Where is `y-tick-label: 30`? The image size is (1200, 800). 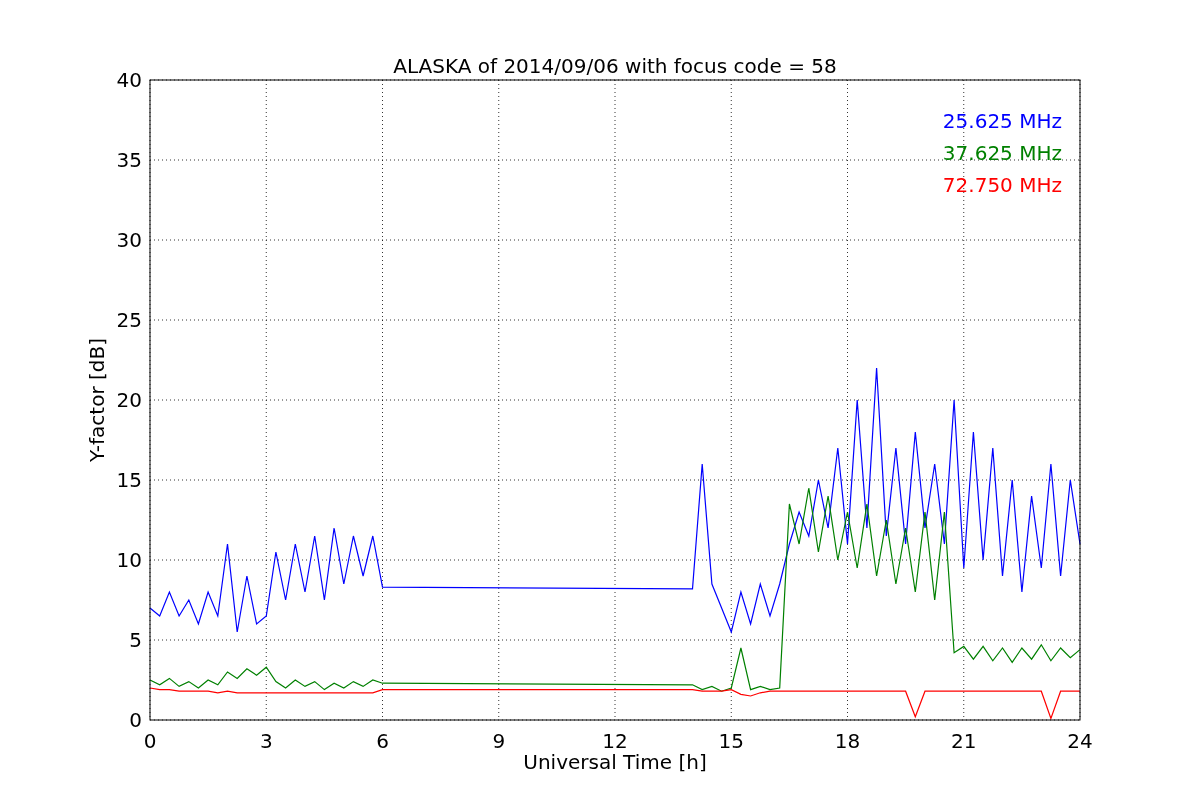 y-tick-label: 30 is located at coordinates (129, 240).